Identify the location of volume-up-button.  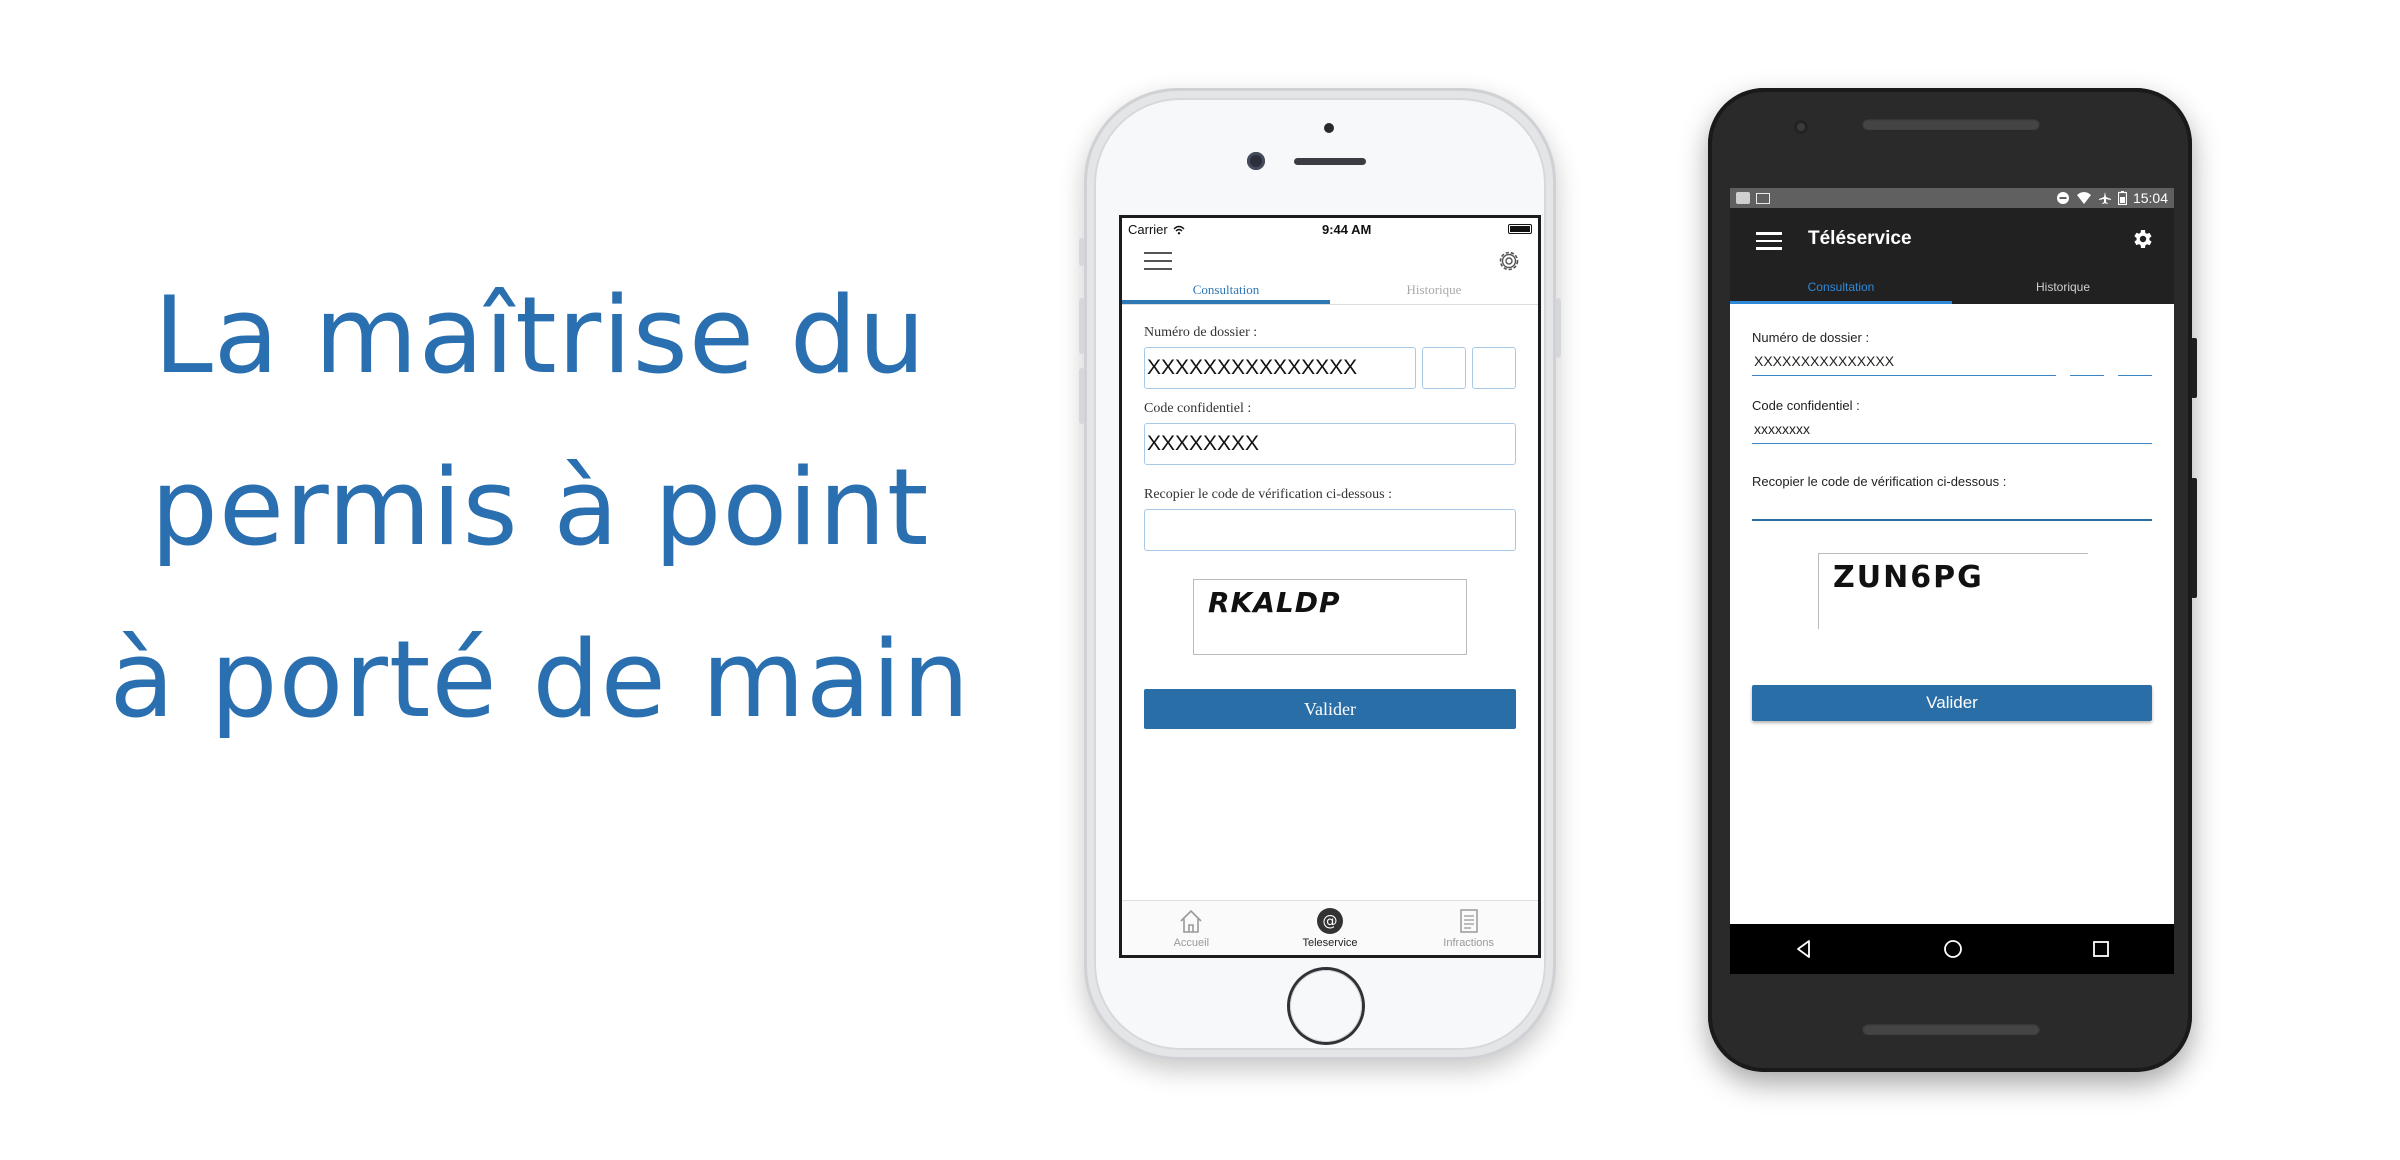
(1081, 326).